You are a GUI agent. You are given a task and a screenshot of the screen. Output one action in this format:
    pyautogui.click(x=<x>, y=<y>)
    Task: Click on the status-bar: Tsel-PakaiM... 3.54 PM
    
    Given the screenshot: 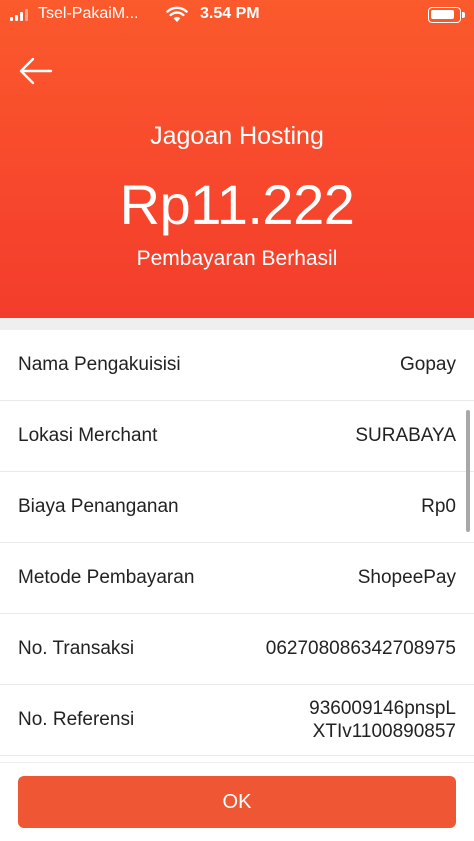 What is the action you would take?
    pyautogui.click(x=237, y=15)
    